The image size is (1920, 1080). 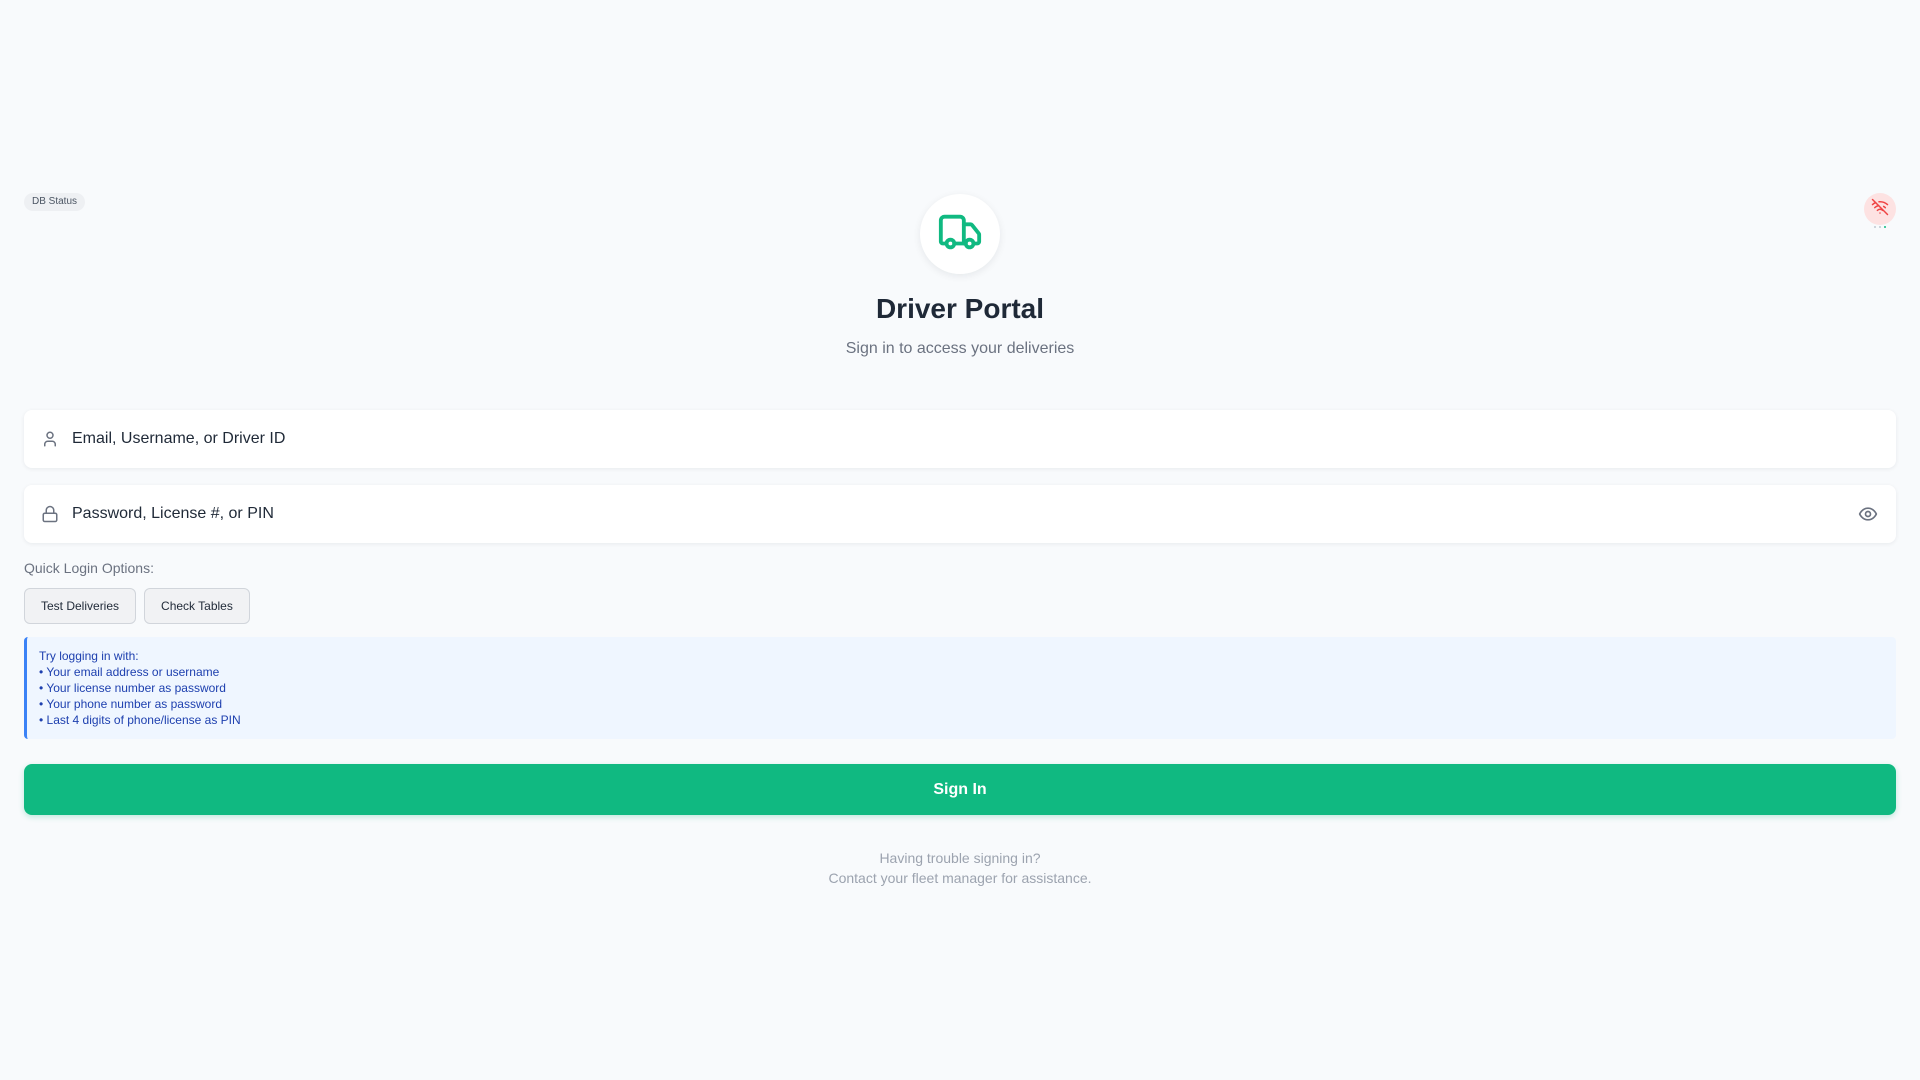 I want to click on page-title: Driver Portal, so click(x=960, y=308).